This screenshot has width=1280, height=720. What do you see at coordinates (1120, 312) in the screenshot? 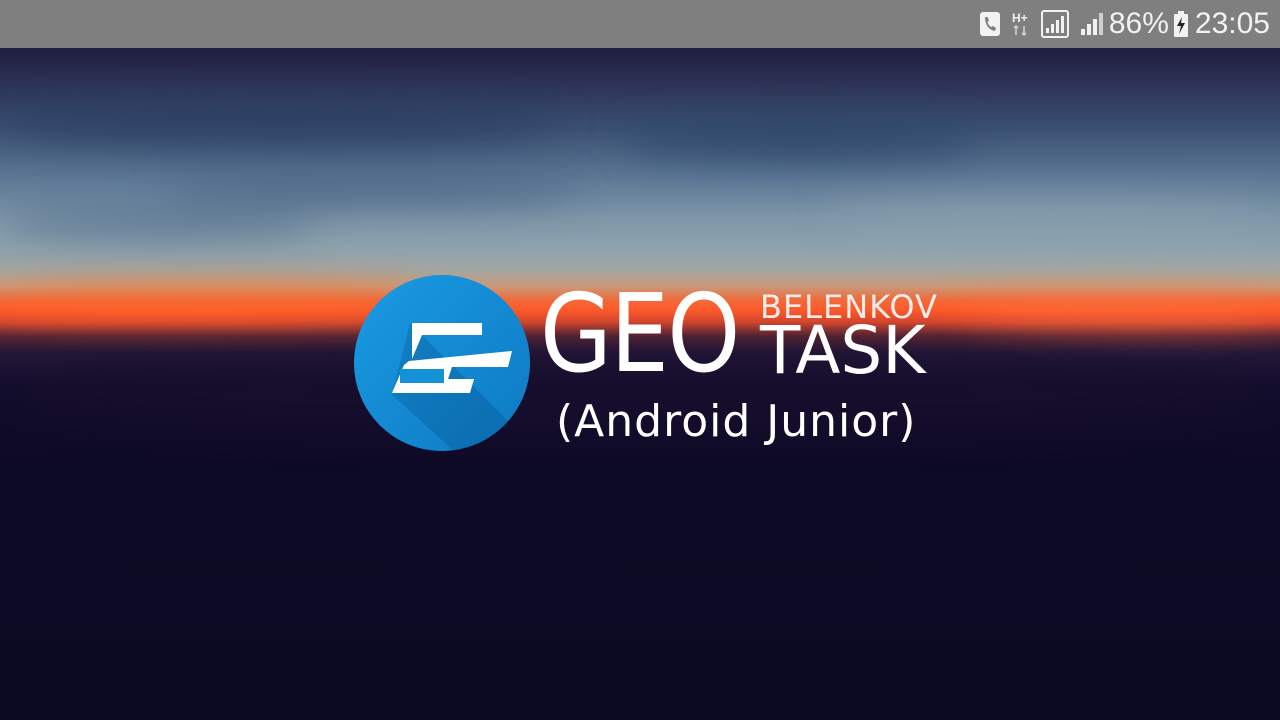
I see `sunset-glow` at bounding box center [1120, 312].